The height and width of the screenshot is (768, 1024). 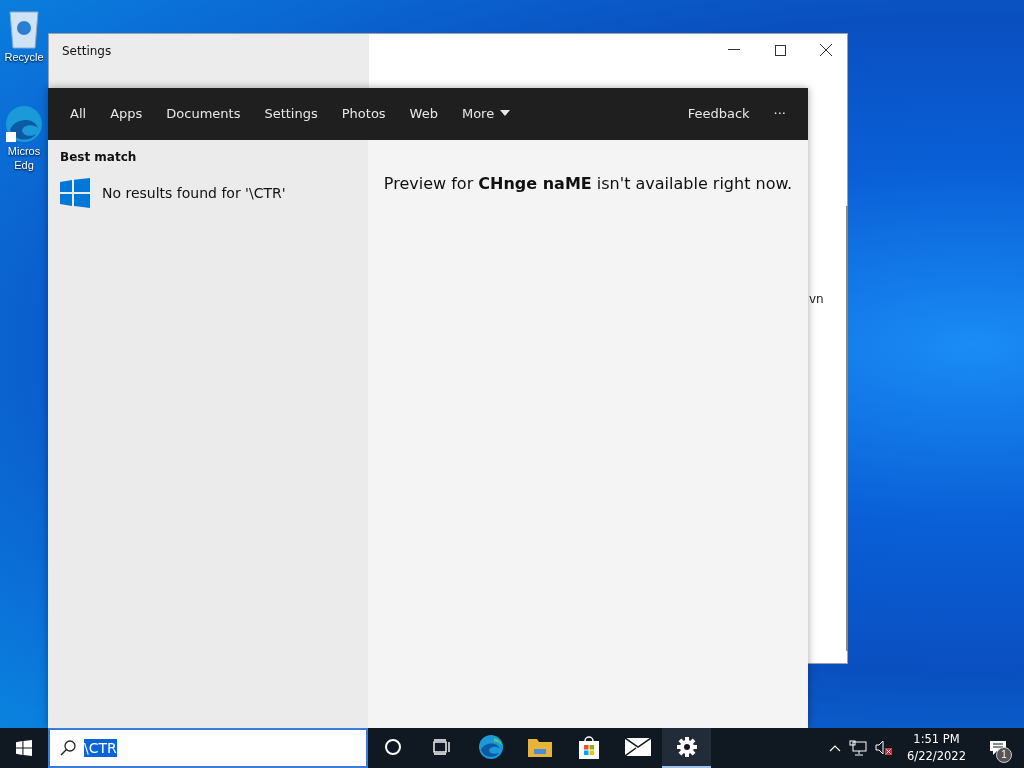 What do you see at coordinates (780, 50) in the screenshot?
I see `maximize-icon` at bounding box center [780, 50].